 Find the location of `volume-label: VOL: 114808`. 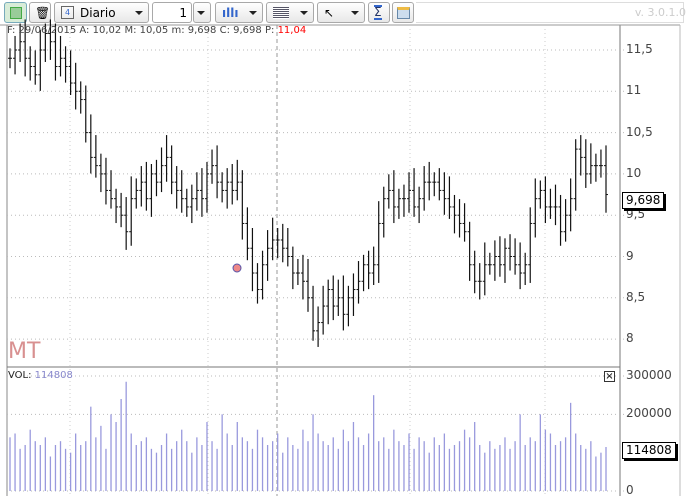

volume-label: VOL: 114808 is located at coordinates (40, 375).